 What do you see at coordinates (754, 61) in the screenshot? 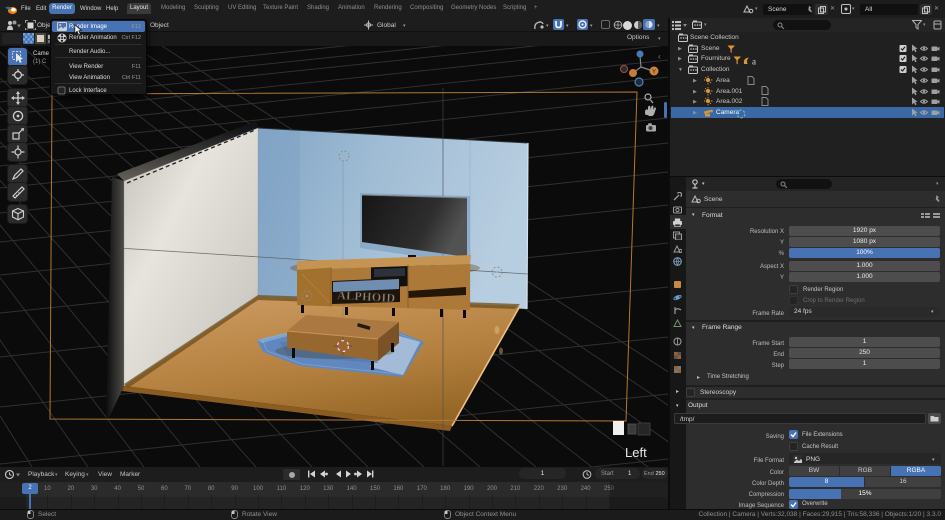
I see `svg-text: a` at bounding box center [754, 61].